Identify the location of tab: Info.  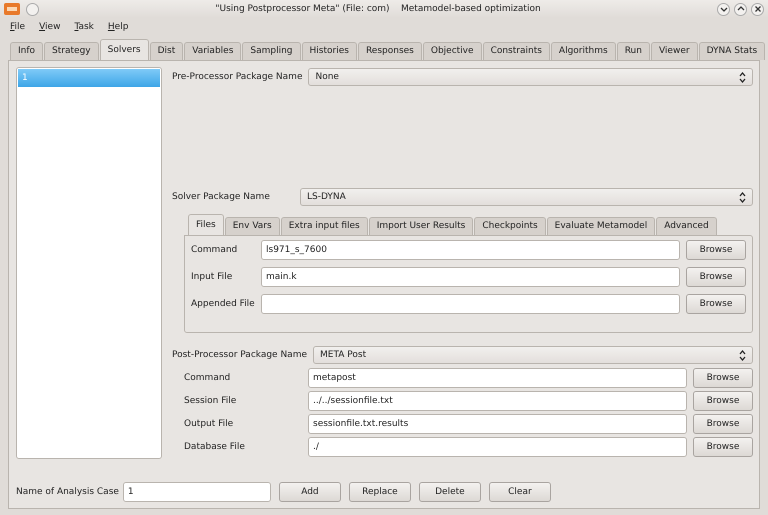
(27, 51).